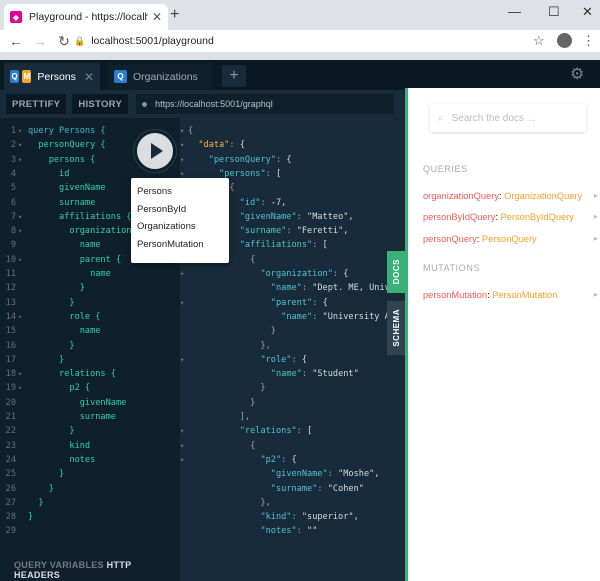 This screenshot has width=600, height=581. I want to click on result-line: ▾ "personQuery": {, so click(292, 160).